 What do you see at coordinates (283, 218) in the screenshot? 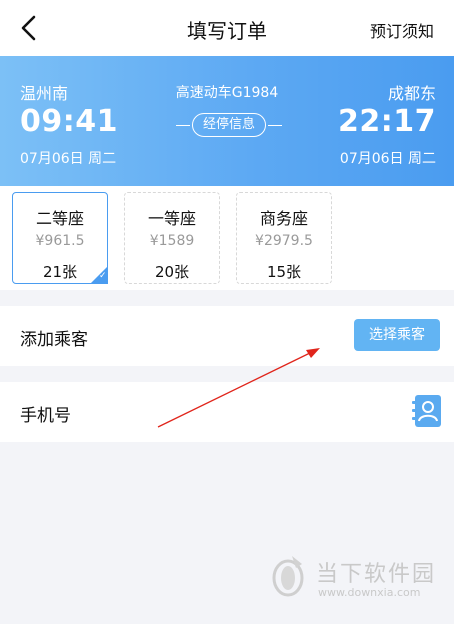
I see `seat-name: 商务座` at bounding box center [283, 218].